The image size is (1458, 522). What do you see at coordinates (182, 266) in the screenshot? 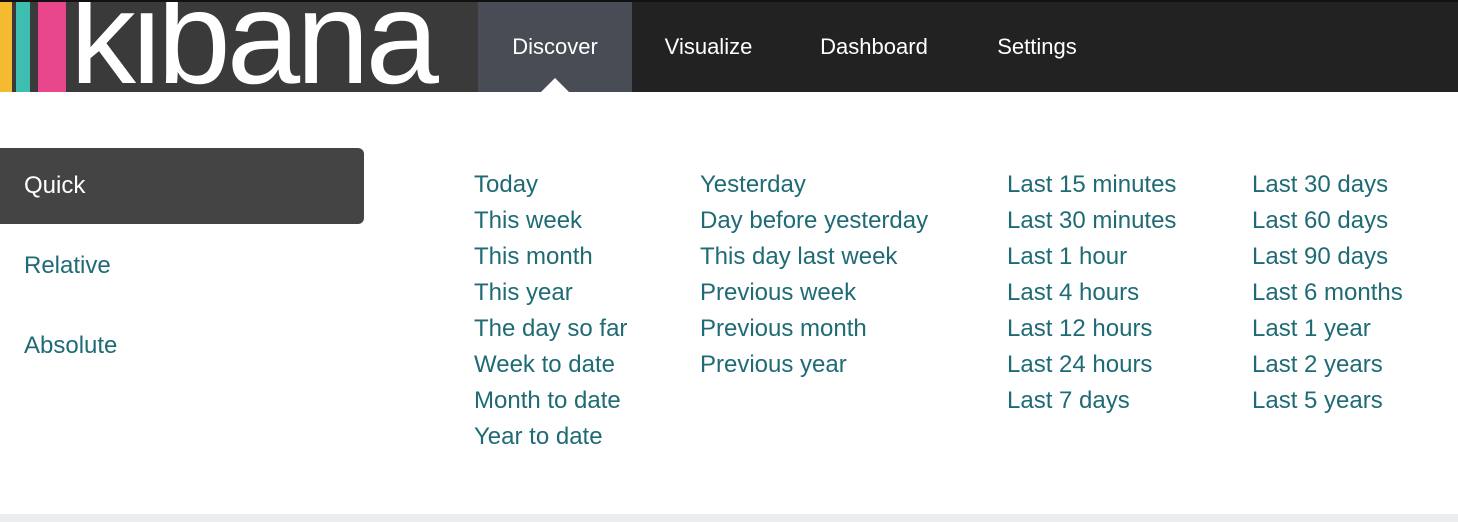
I see `tab-relative: Relative` at bounding box center [182, 266].